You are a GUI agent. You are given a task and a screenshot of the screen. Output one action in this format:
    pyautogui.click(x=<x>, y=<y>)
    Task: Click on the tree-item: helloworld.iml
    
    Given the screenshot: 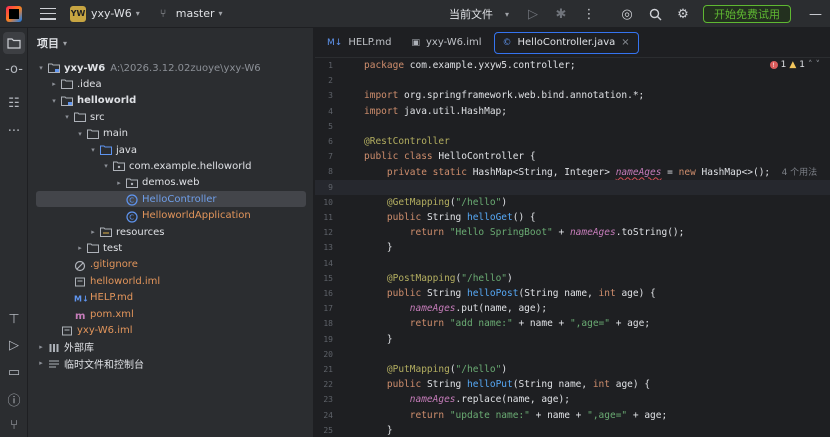 What is the action you would take?
    pyautogui.click(x=94, y=281)
    